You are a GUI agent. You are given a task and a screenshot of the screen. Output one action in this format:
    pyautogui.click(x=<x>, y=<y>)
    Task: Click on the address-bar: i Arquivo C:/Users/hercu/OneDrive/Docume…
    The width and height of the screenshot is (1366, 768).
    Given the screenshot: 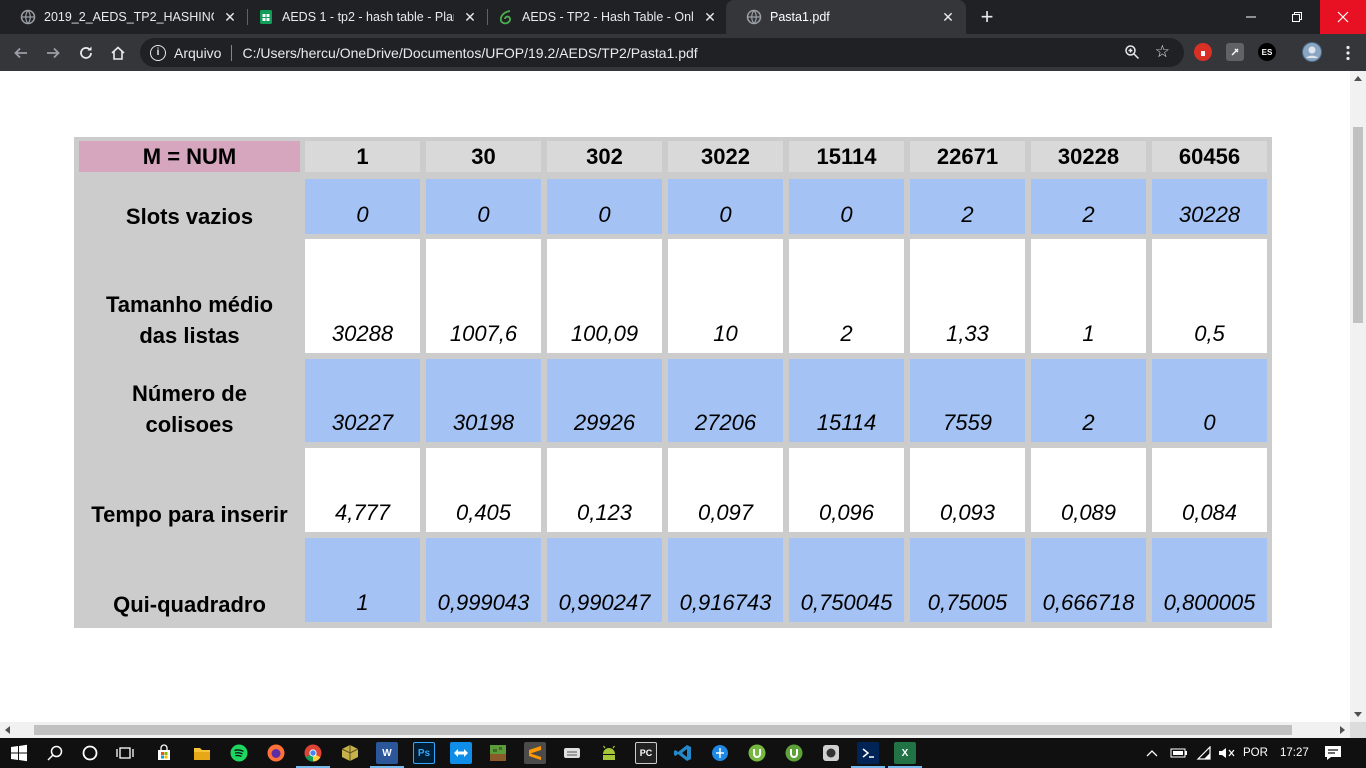 What is the action you would take?
    pyautogui.click(x=662, y=52)
    